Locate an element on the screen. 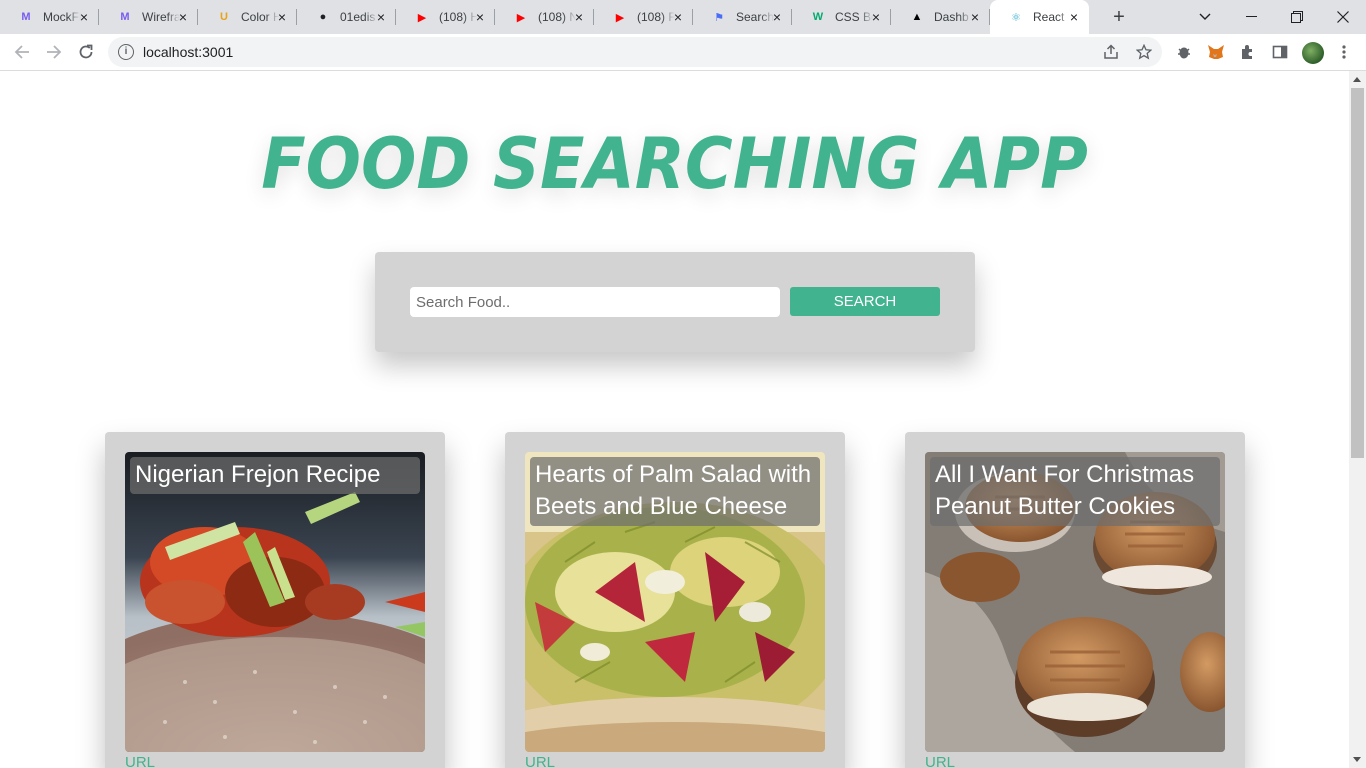 The image size is (1366, 768). browser-menu-icon is located at coordinates (1344, 52).